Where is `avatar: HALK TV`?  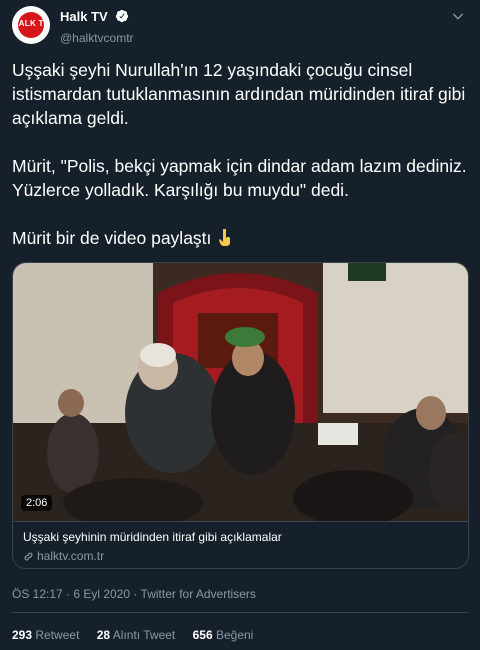
avatar: HALK TV is located at coordinates (31, 25).